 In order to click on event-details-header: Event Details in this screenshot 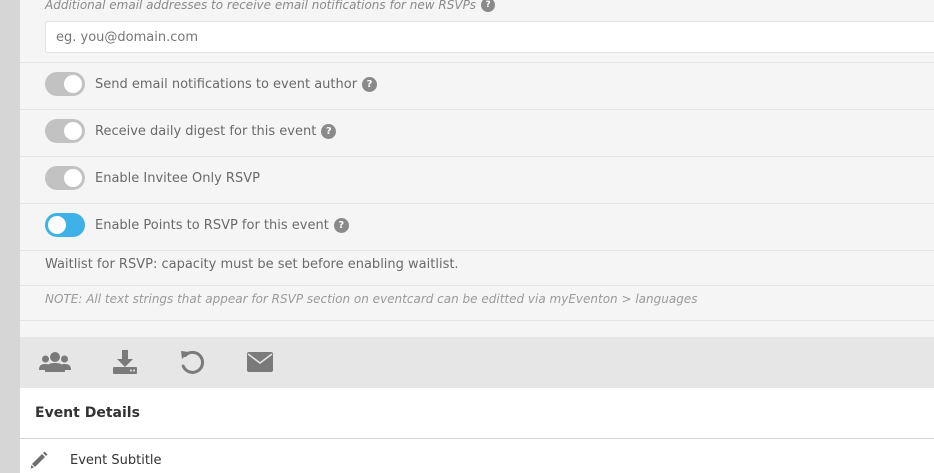, I will do `click(477, 414)`.